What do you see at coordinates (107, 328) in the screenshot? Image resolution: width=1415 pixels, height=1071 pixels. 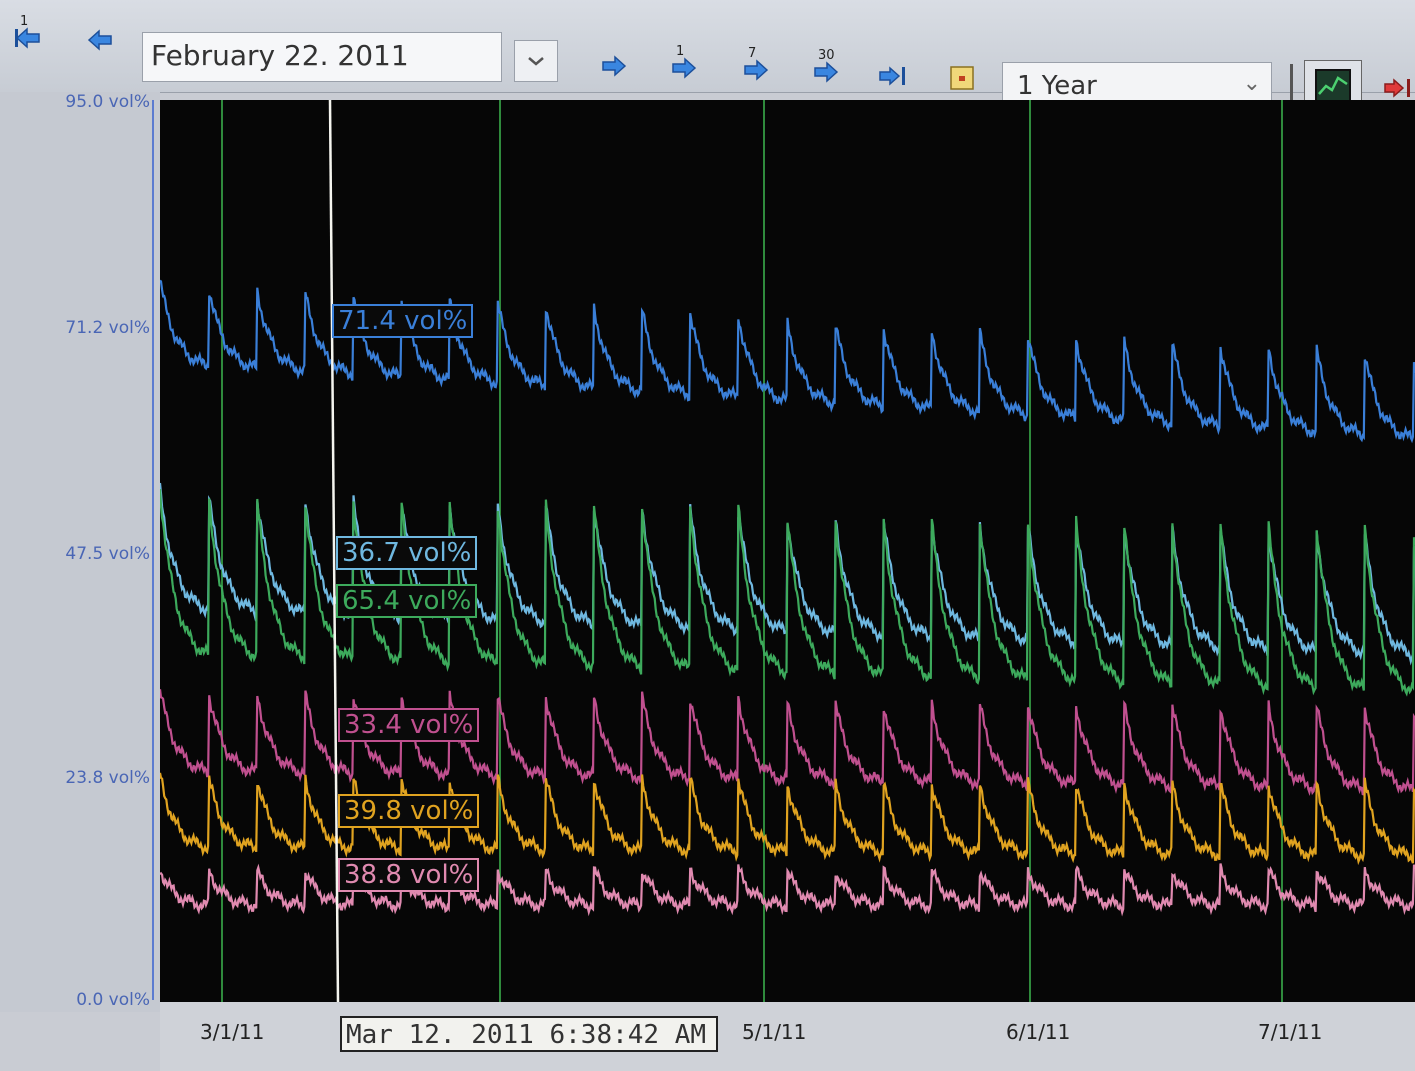 I see `y-tick-label: 71.2 vol%` at bounding box center [107, 328].